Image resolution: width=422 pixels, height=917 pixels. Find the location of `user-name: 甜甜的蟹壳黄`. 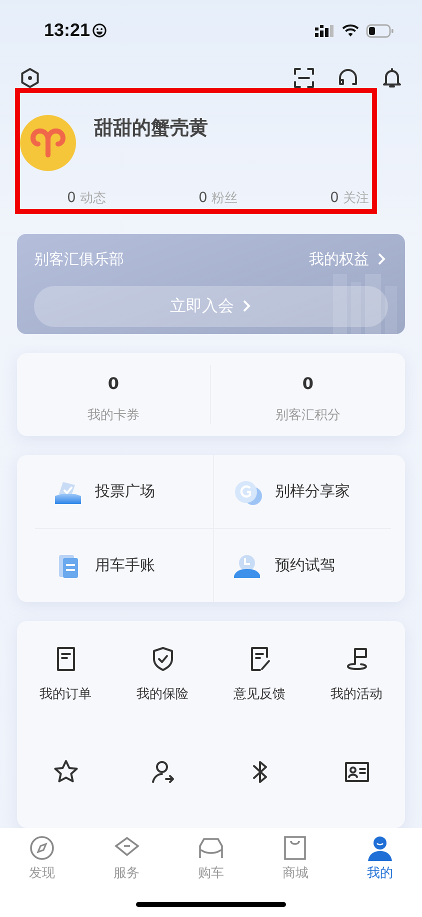

user-name: 甜甜的蟹壳黄 is located at coordinates (151, 129).